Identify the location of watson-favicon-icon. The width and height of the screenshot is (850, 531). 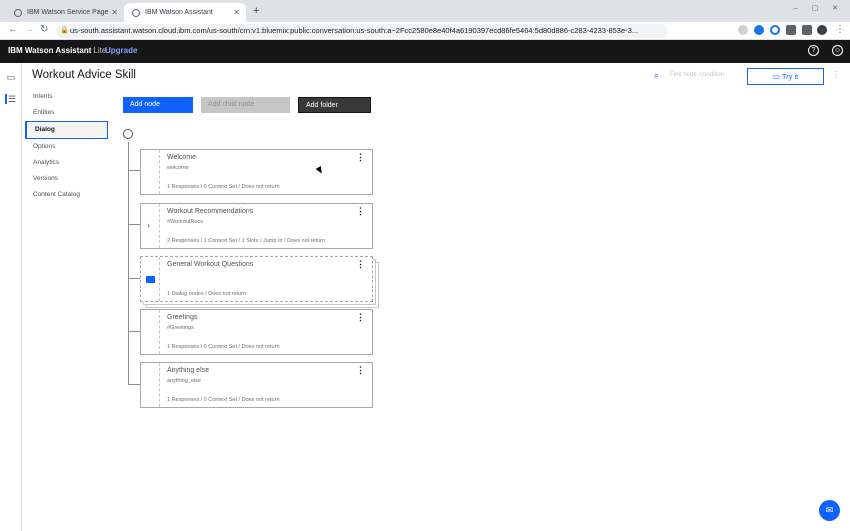
(136, 12).